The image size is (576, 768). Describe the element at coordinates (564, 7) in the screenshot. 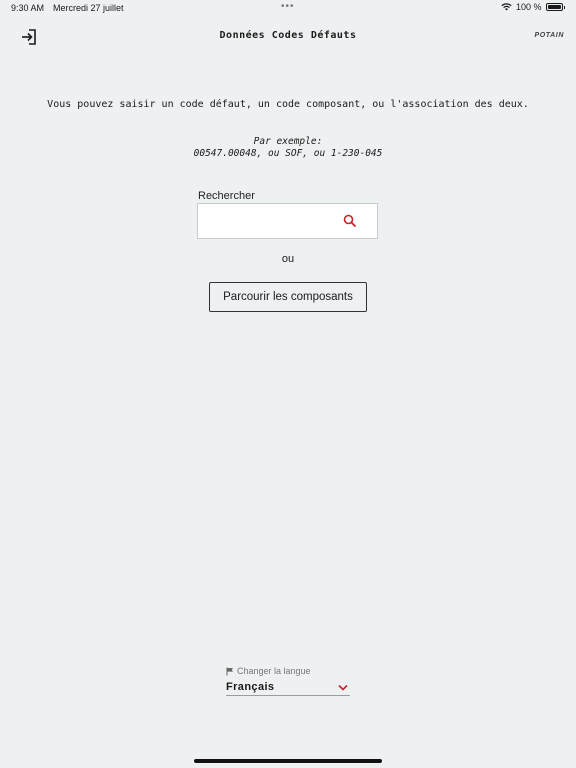

I see `battery-tip` at that location.